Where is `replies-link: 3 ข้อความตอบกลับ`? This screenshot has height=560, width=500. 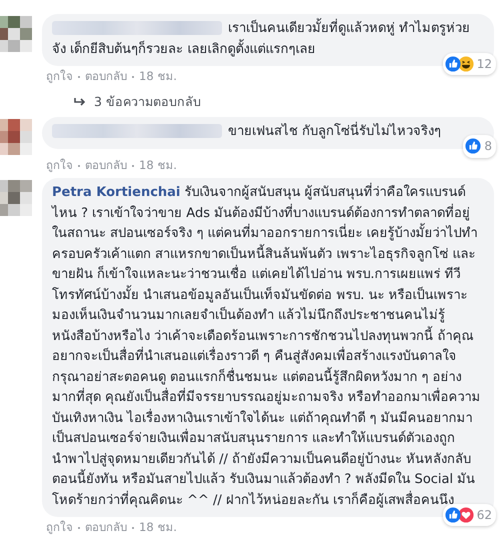
replies-link: 3 ข้อความตอบกลับ is located at coordinates (147, 102).